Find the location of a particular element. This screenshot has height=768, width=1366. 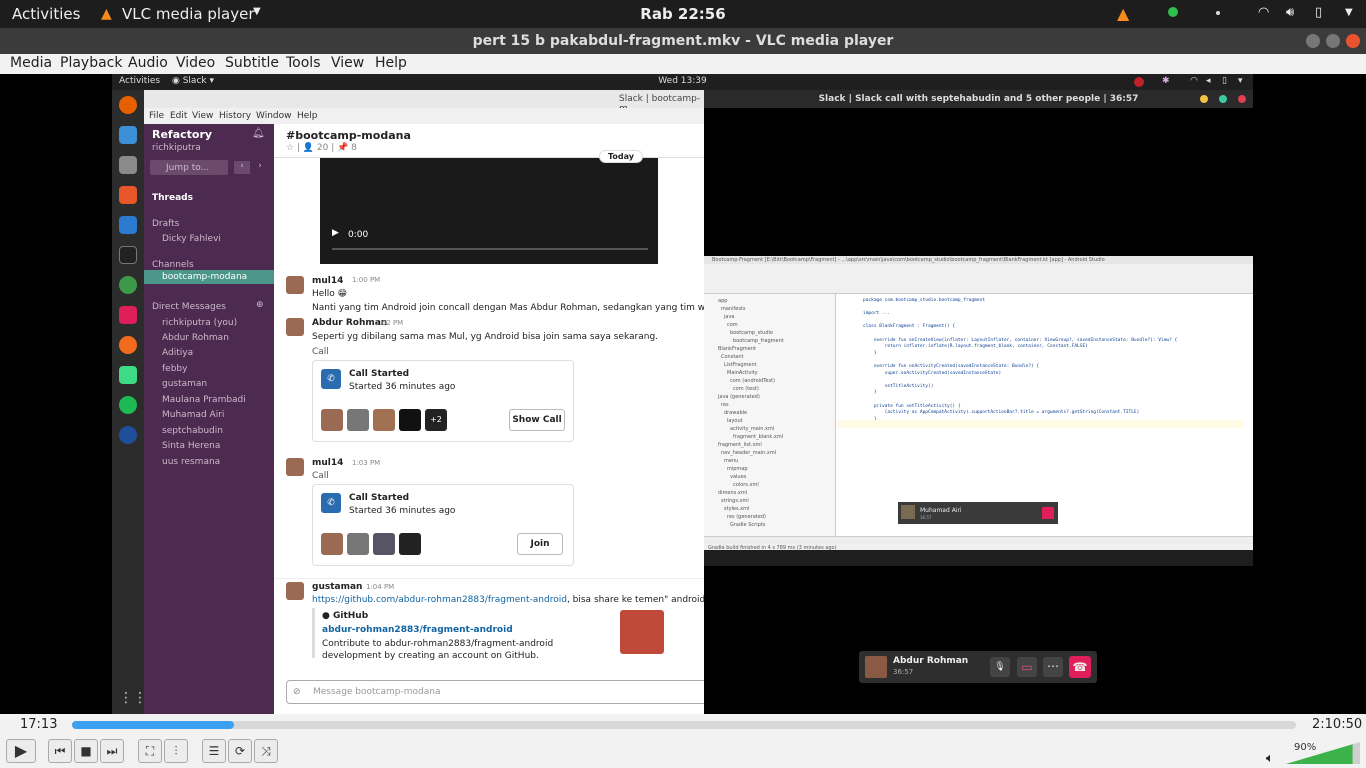

next-button: ⏭ is located at coordinates (112, 751).